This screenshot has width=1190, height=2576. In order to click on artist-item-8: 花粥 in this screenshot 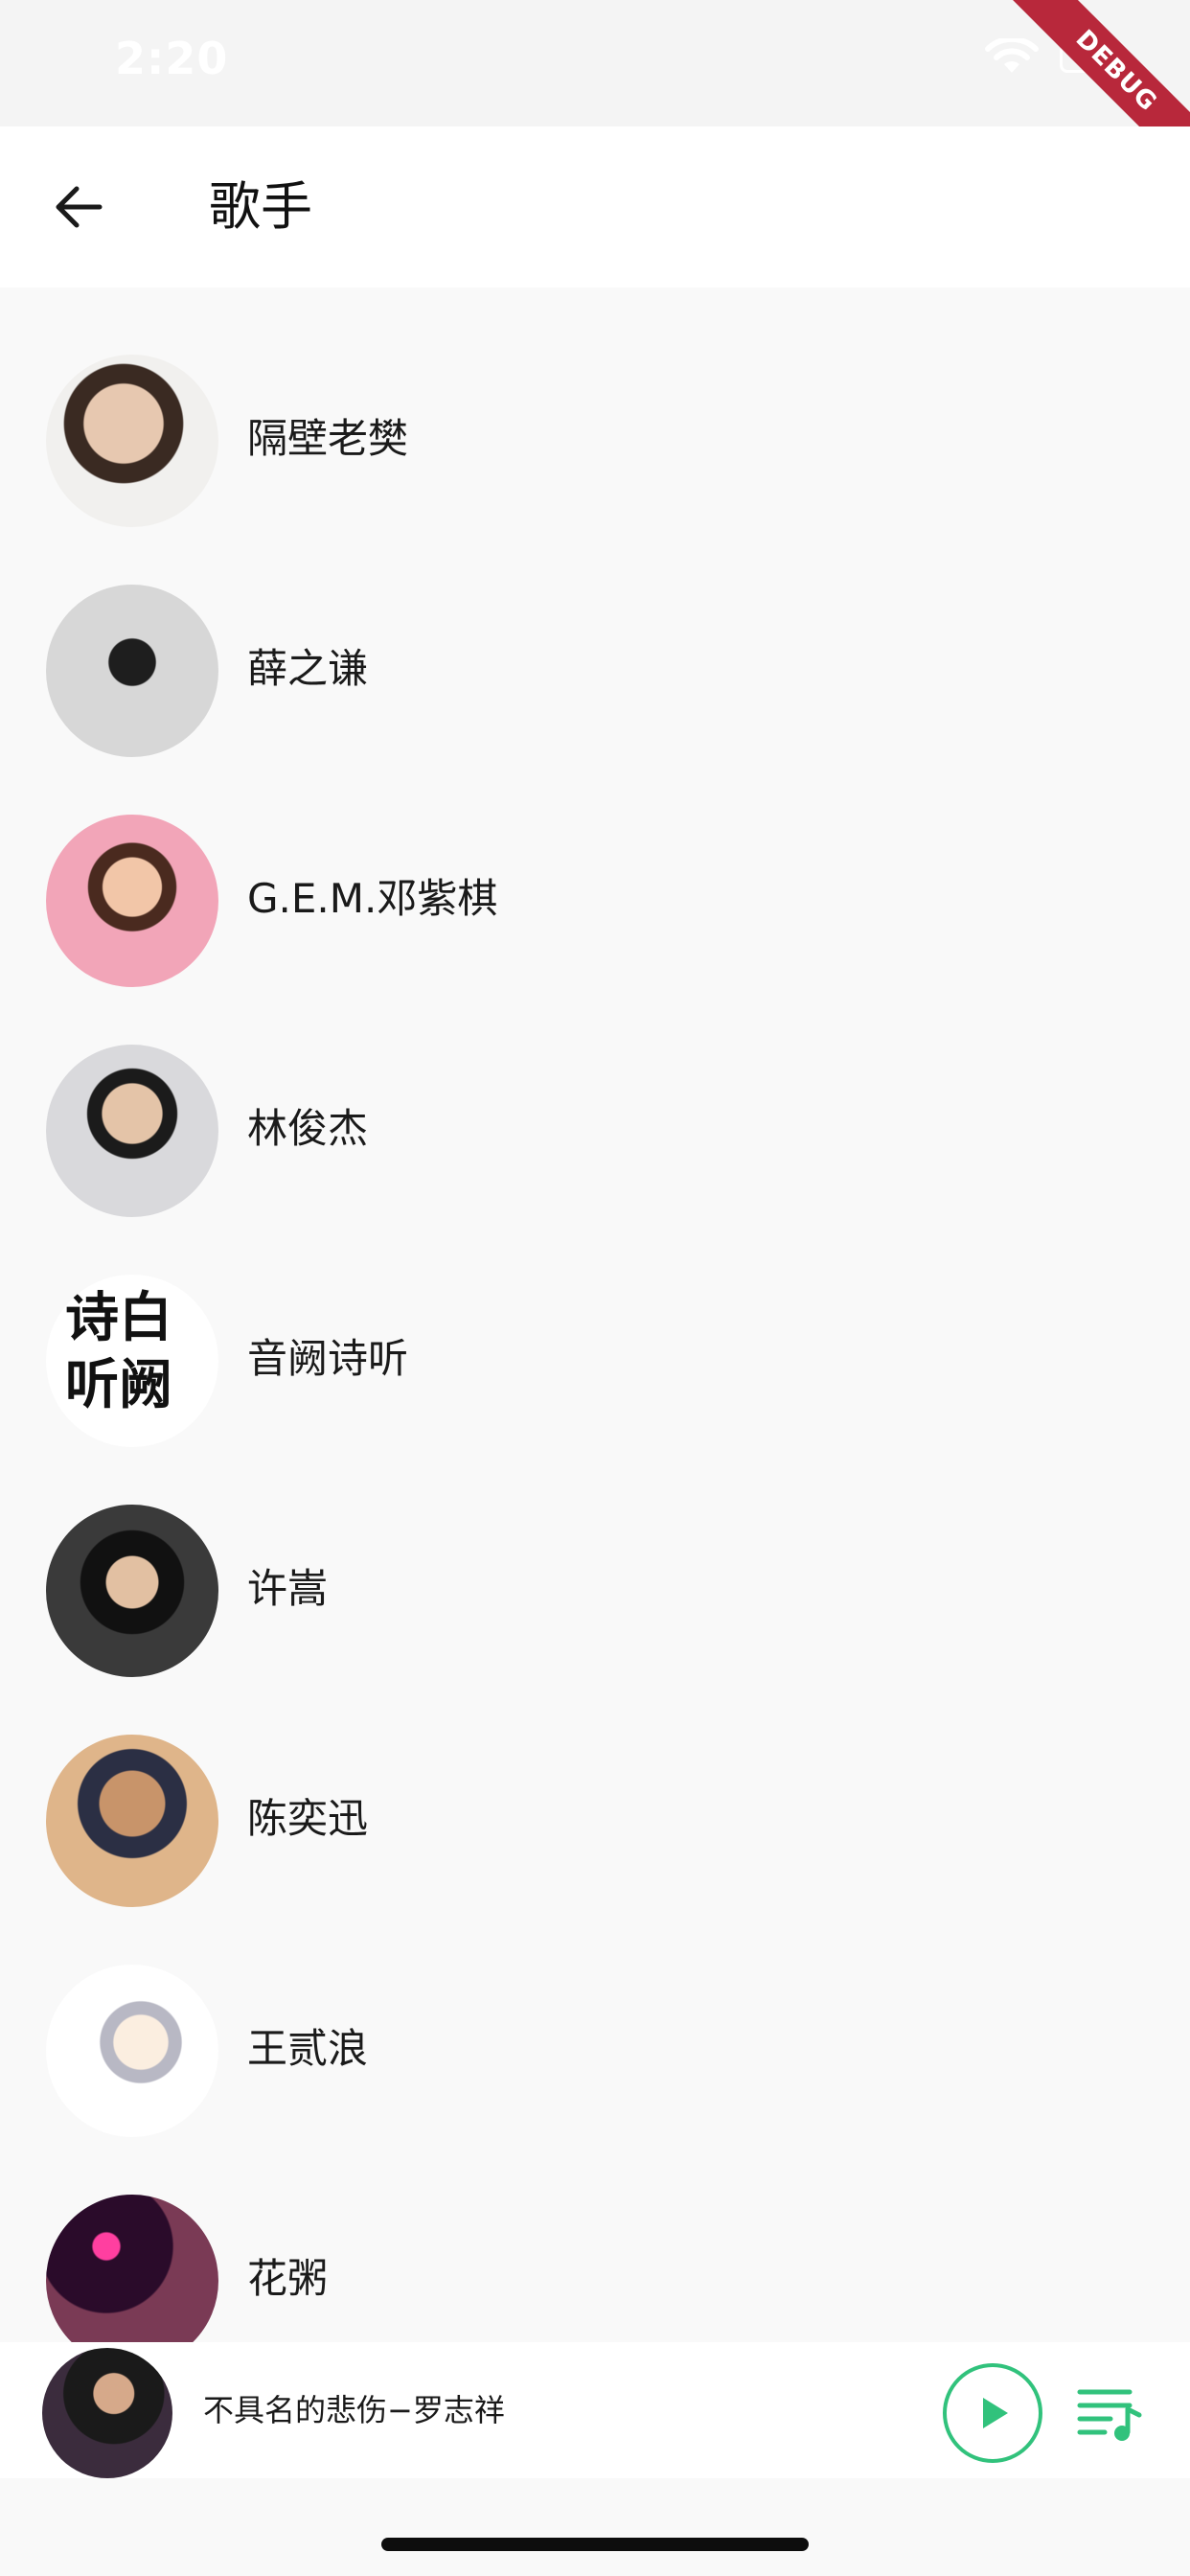, I will do `click(595, 2248)`.